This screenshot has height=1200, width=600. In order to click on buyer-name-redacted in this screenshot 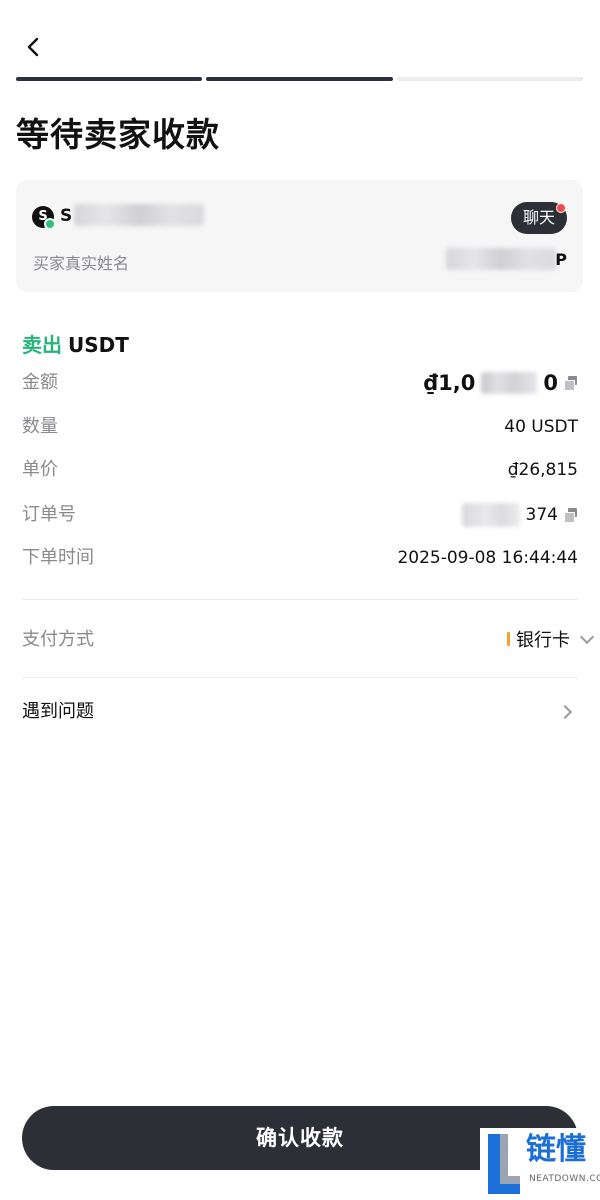, I will do `click(139, 215)`.